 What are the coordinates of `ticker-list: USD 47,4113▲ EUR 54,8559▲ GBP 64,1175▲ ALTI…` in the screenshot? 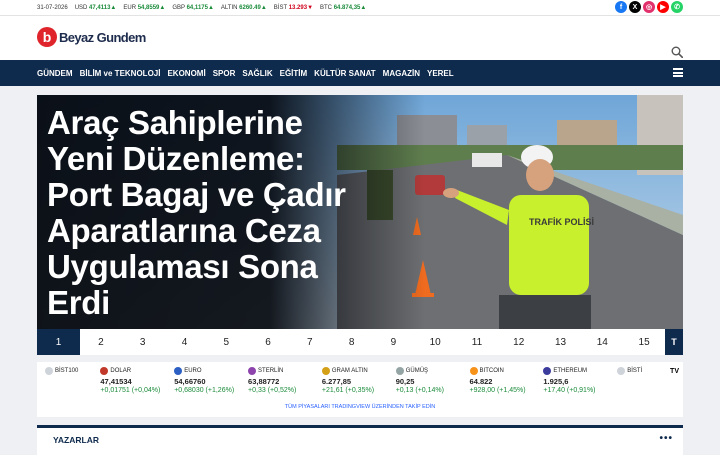 It's located at (224, 8).